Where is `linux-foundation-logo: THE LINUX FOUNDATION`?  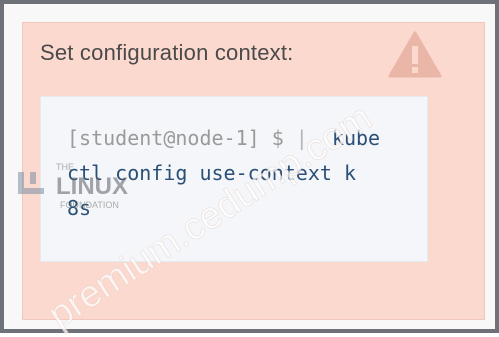
linux-foundation-logo: THE LINUX FOUNDATION is located at coordinates (73, 186).